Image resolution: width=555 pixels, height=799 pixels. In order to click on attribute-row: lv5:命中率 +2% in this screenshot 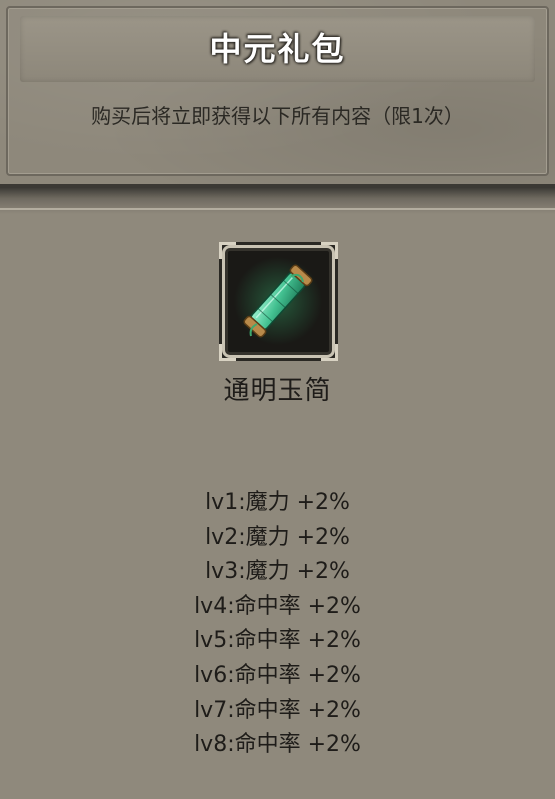, I will do `click(277, 641)`.